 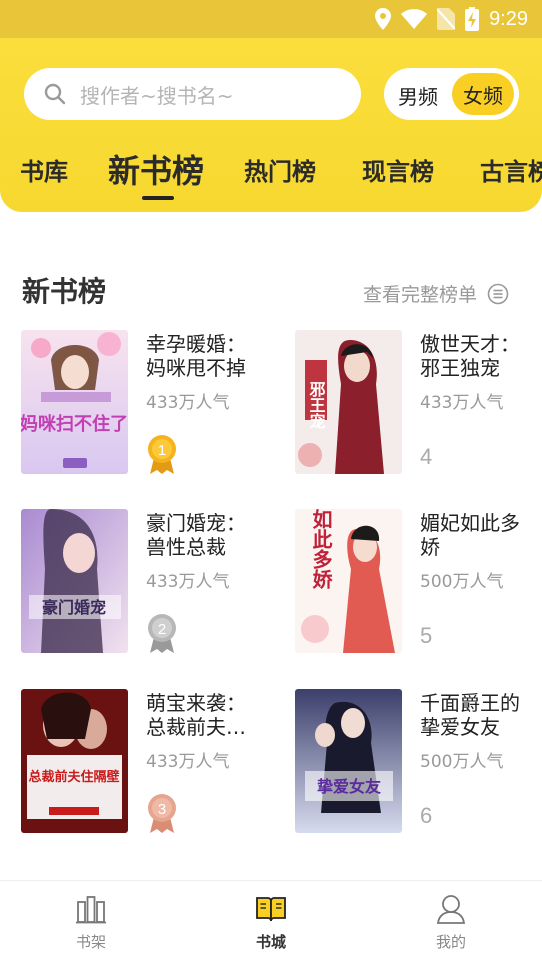 I want to click on nav-label: 书城, so click(x=270, y=942).